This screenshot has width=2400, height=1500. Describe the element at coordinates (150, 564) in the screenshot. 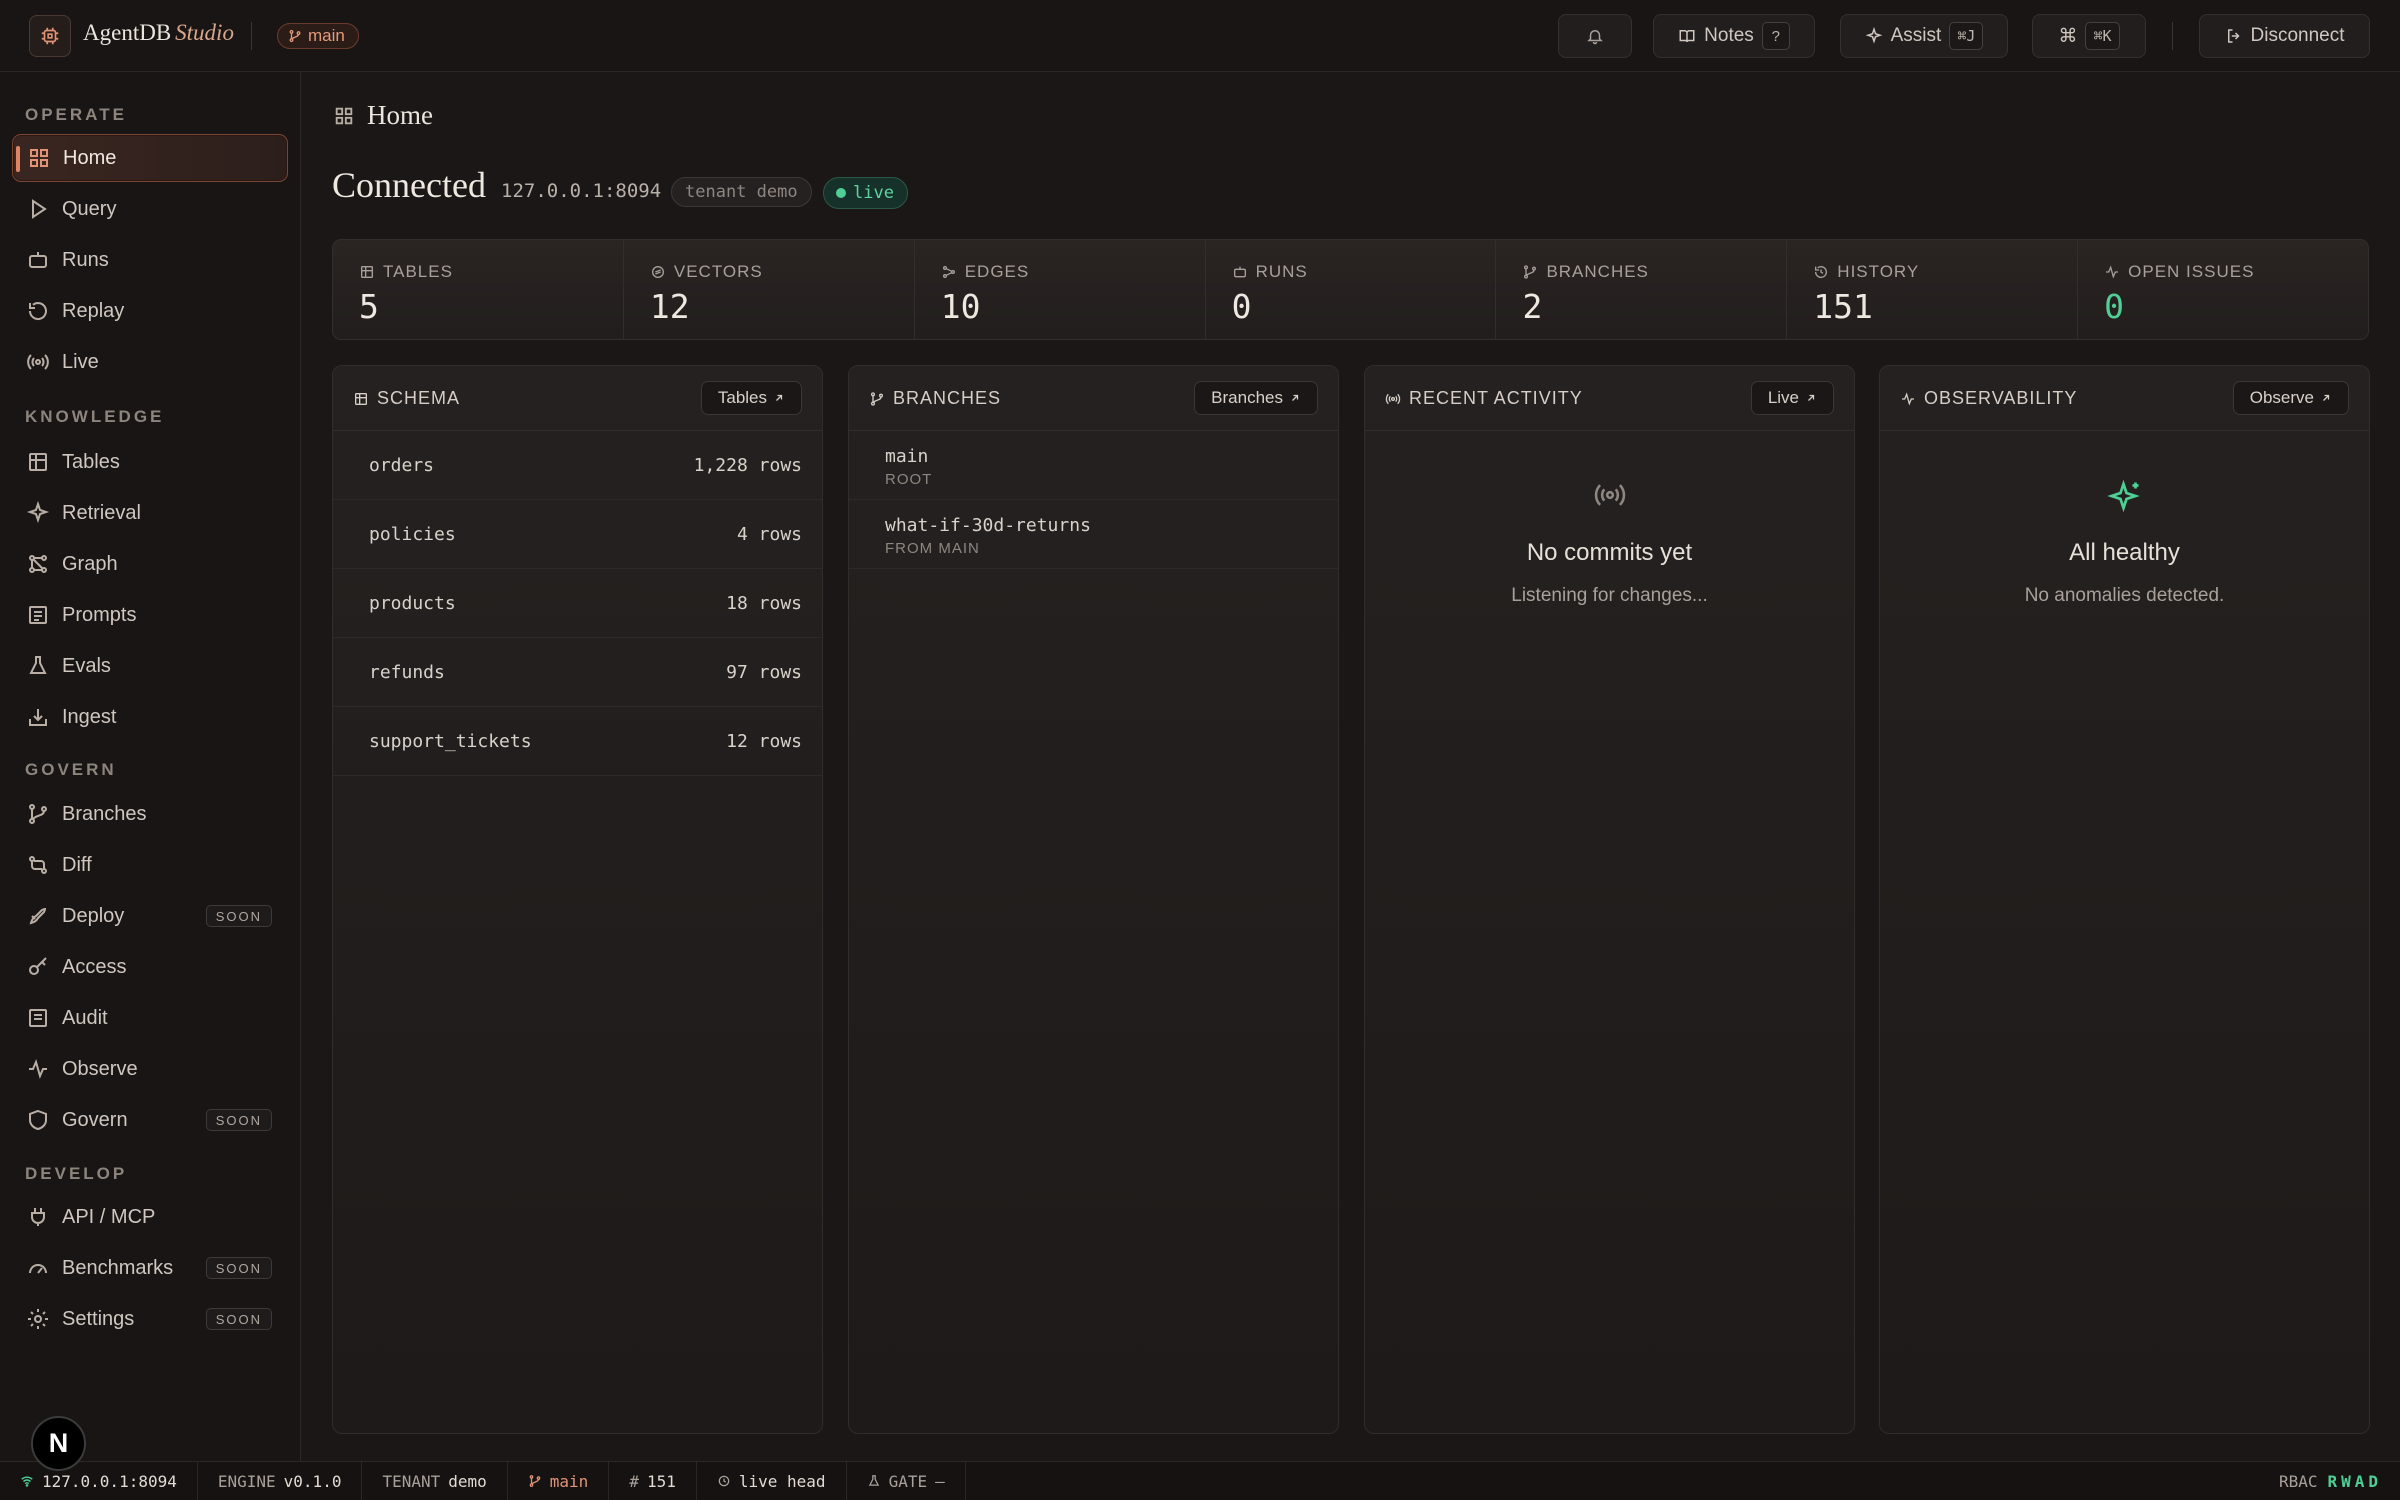

I see `sidebar-item-graph: Graph` at that location.